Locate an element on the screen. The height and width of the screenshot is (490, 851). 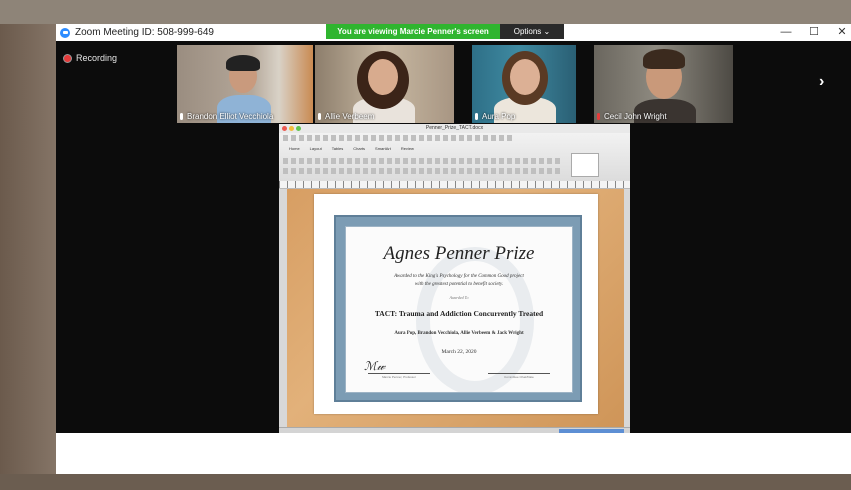
recording-indicator: Recording is located at coordinates (90, 58).